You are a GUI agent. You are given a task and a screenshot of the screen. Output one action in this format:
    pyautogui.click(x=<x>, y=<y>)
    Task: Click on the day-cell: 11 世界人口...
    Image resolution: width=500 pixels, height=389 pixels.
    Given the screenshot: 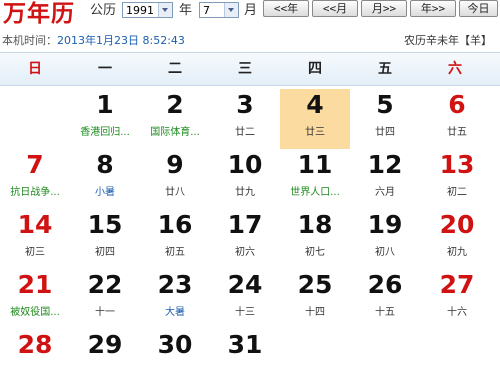 What is the action you would take?
    pyautogui.click(x=315, y=179)
    